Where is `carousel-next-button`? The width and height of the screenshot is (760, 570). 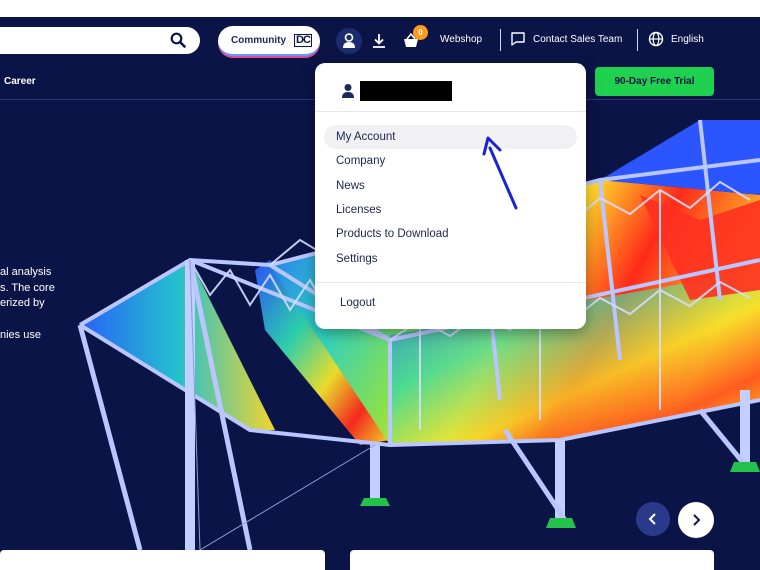
carousel-next-button is located at coordinates (696, 520).